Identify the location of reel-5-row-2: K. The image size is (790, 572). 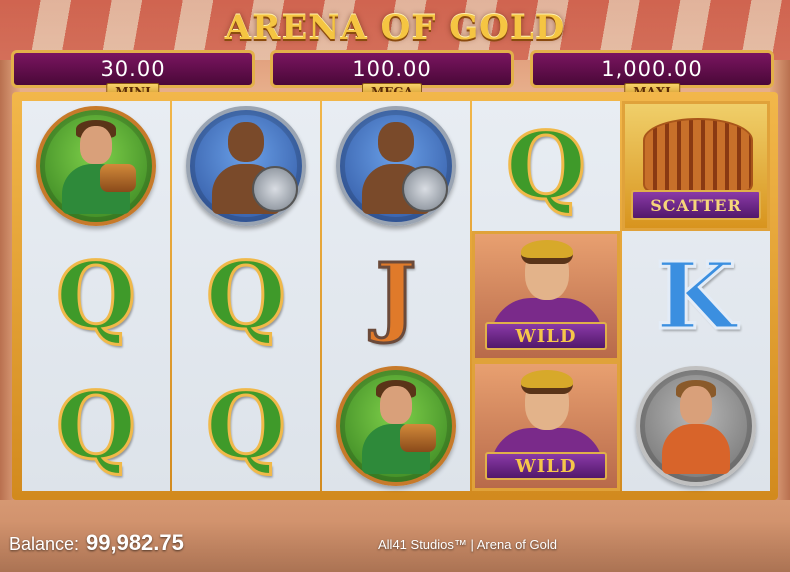
(696, 296).